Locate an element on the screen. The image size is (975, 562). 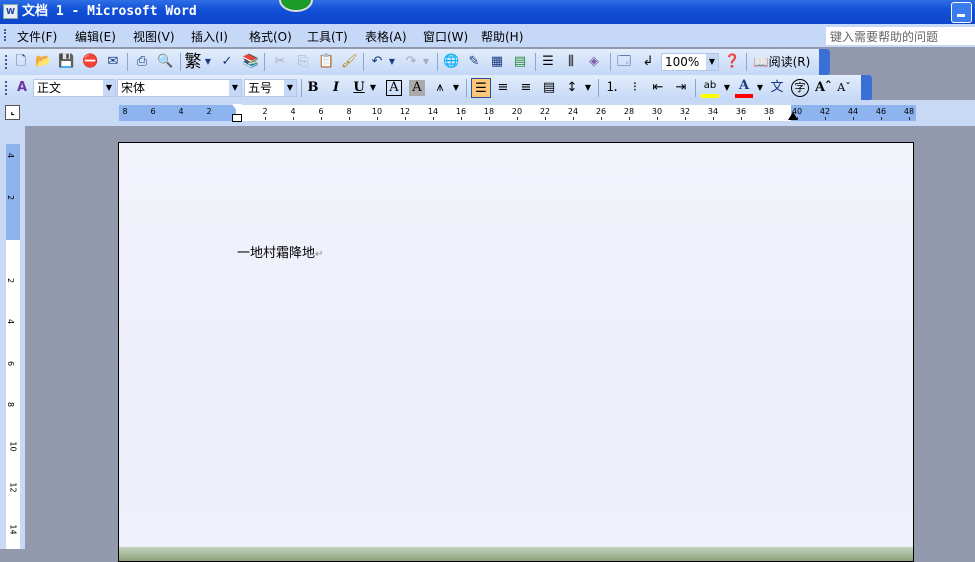
columns-icon: ☰ is located at coordinates (548, 62).